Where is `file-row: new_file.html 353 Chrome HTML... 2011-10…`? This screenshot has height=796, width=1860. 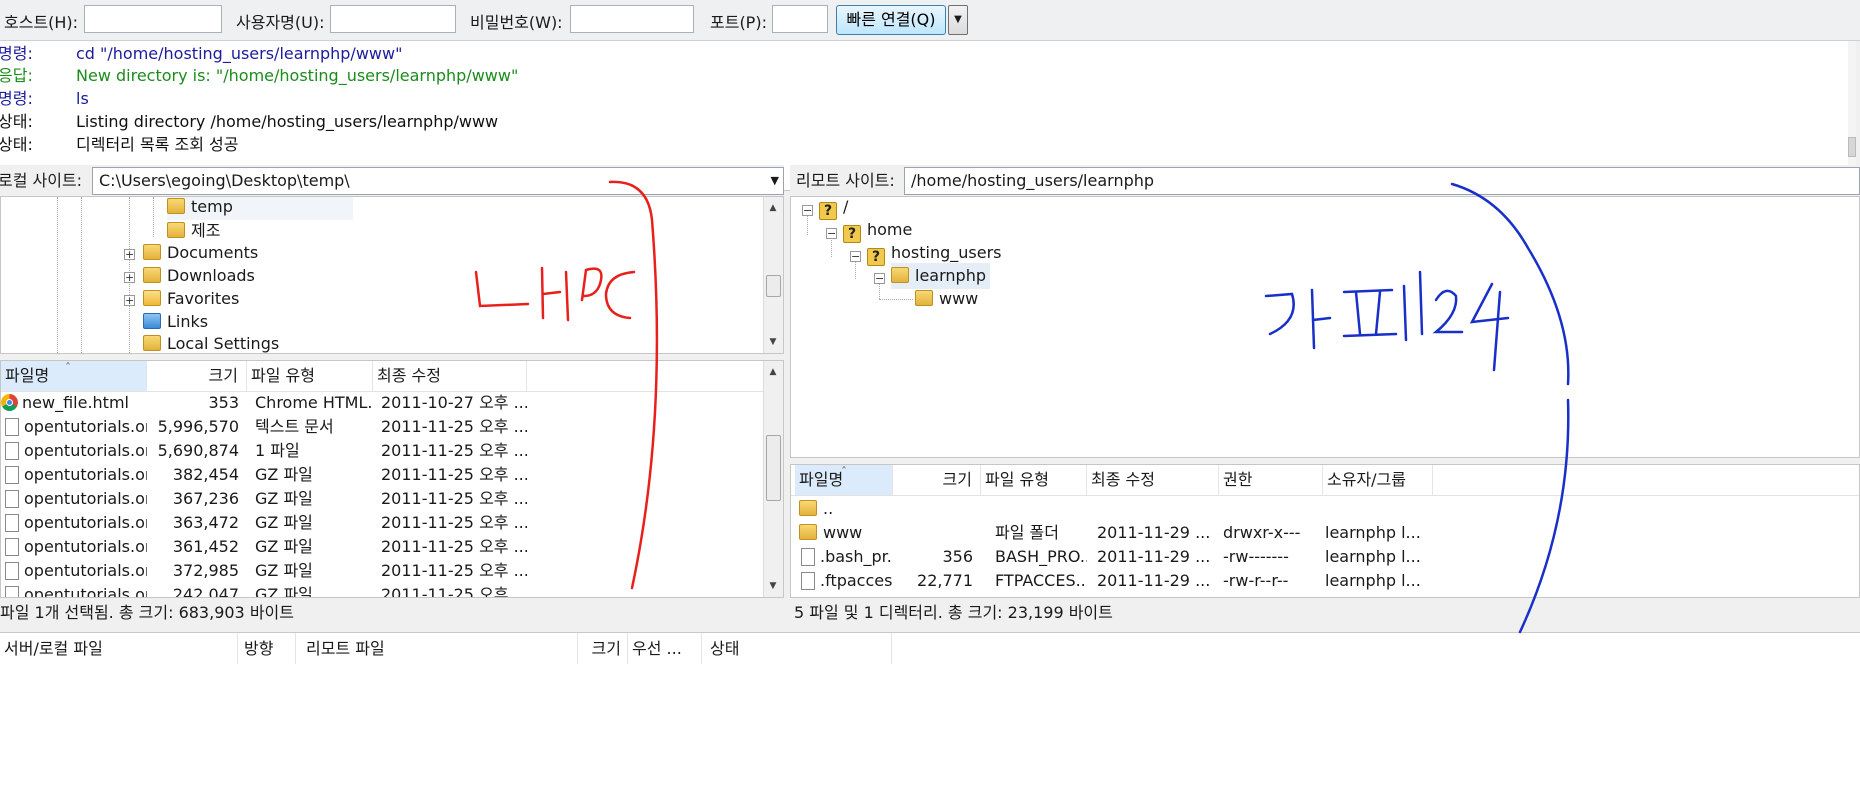
file-row: new_file.html 353 Chrome HTML... 2011-10… is located at coordinates (382, 403).